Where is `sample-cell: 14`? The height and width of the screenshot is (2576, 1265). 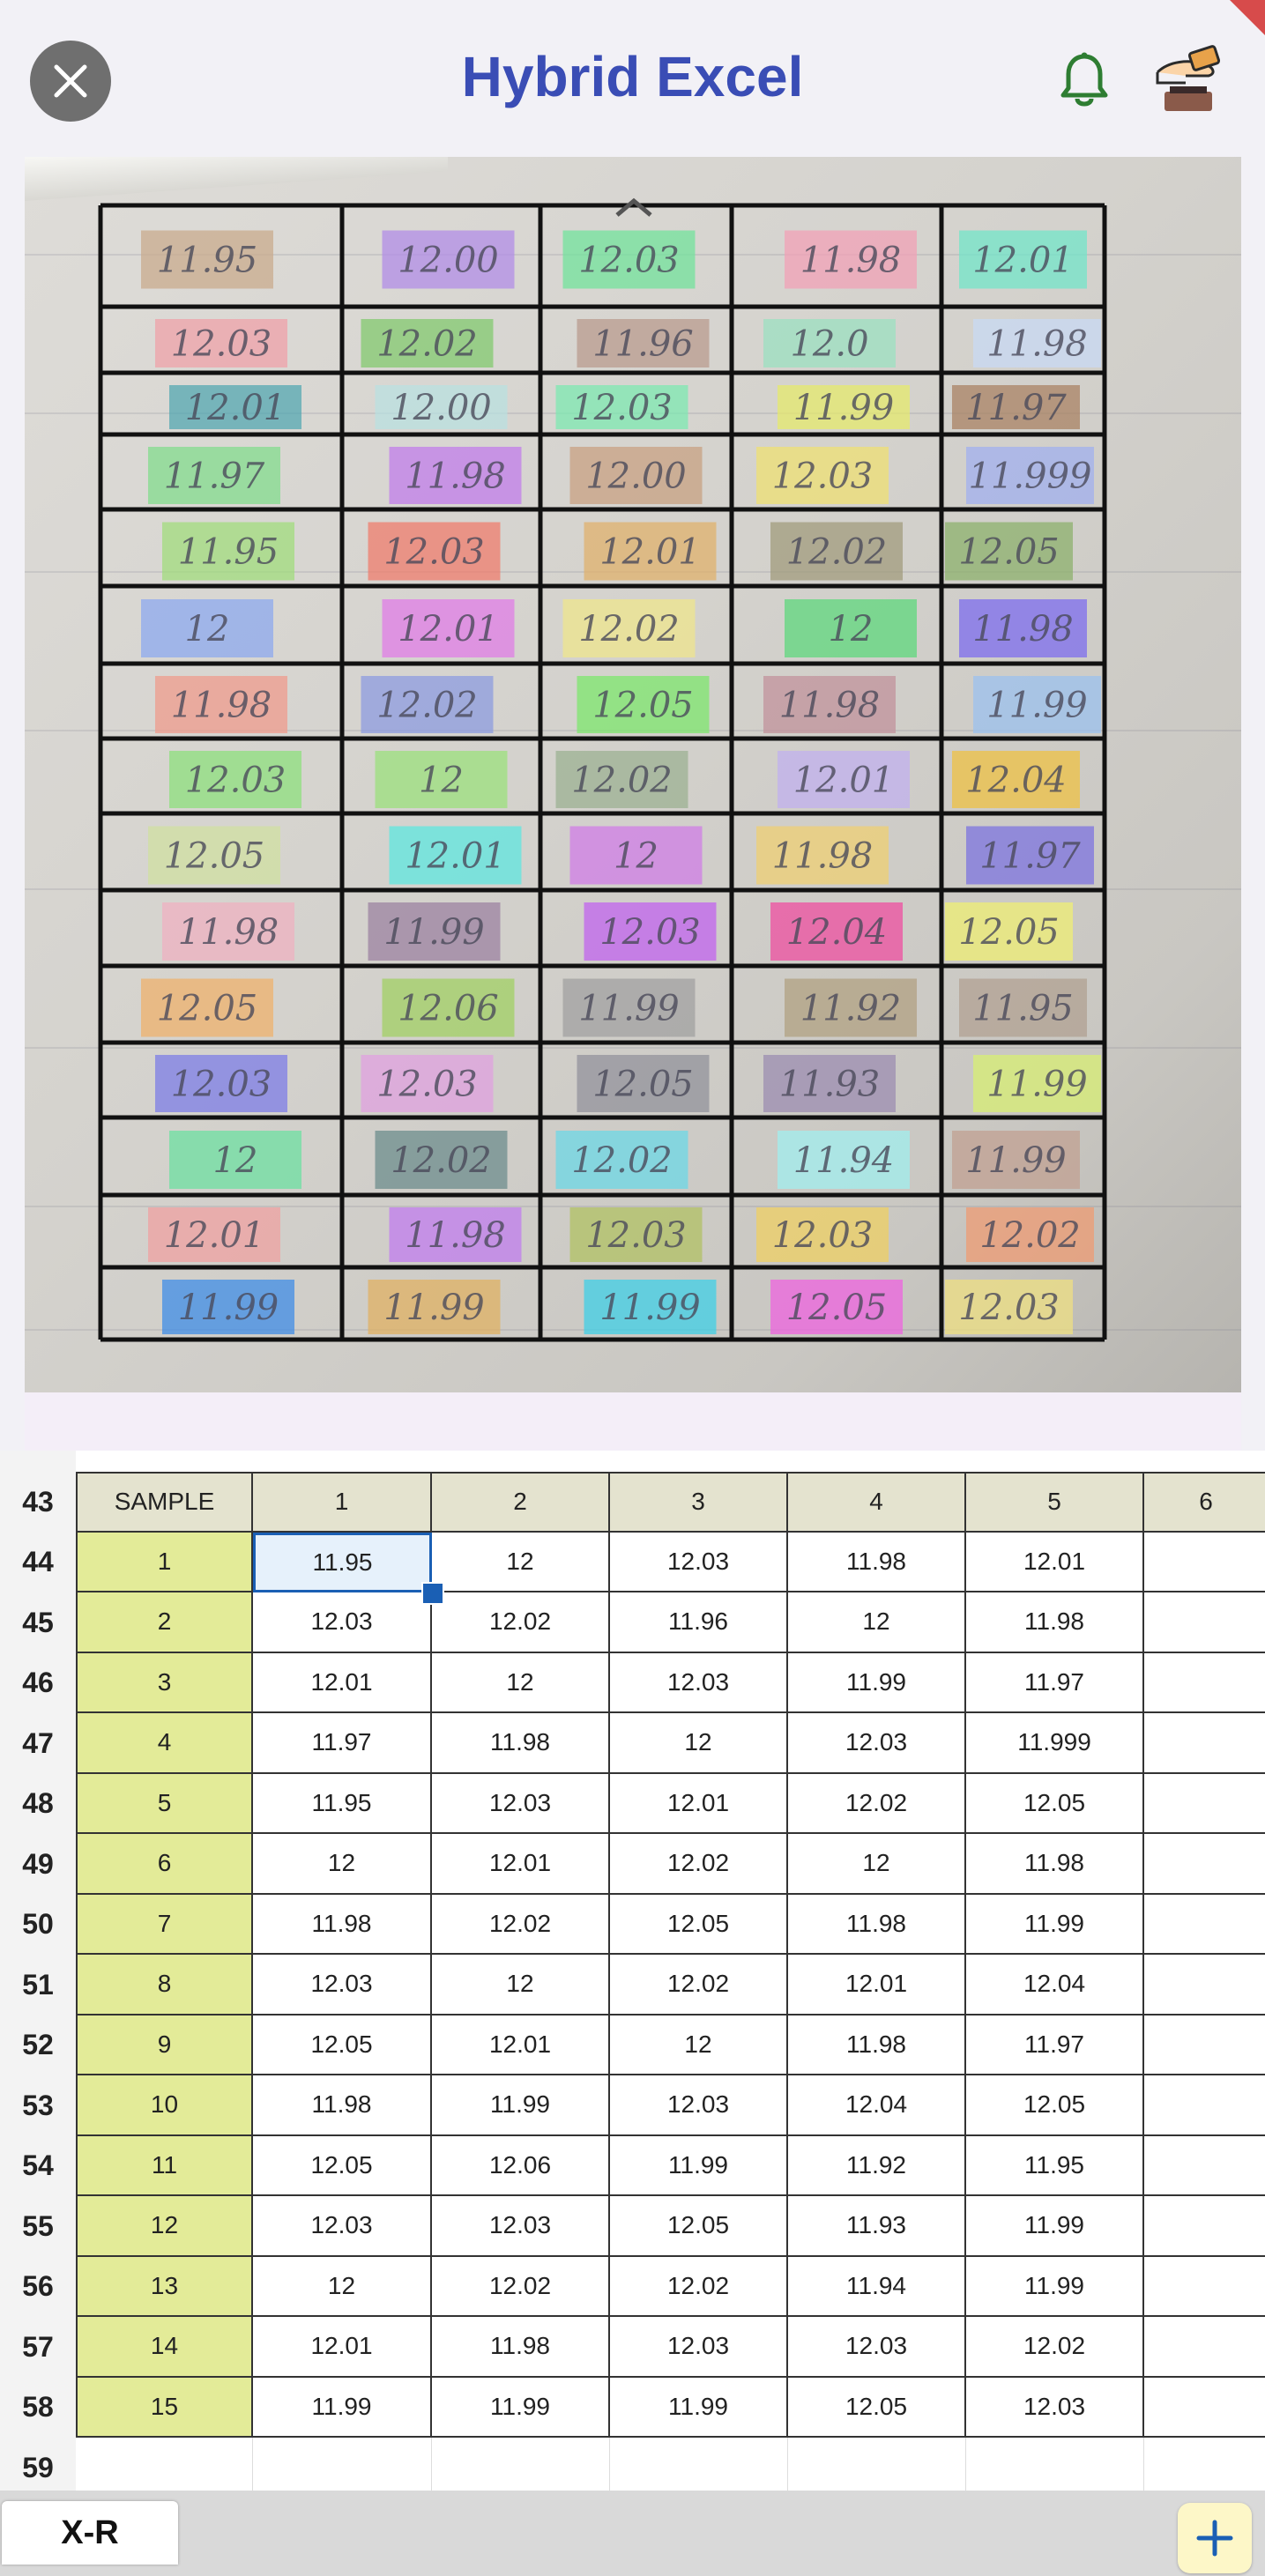 sample-cell: 14 is located at coordinates (164, 2347).